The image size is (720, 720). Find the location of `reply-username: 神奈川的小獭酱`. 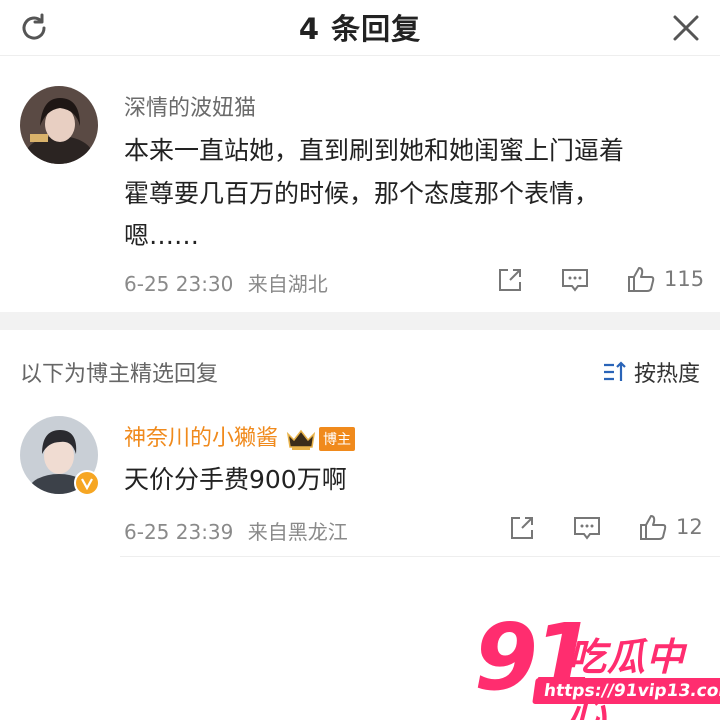

reply-username: 神奈川的小獭酱 is located at coordinates (201, 438).